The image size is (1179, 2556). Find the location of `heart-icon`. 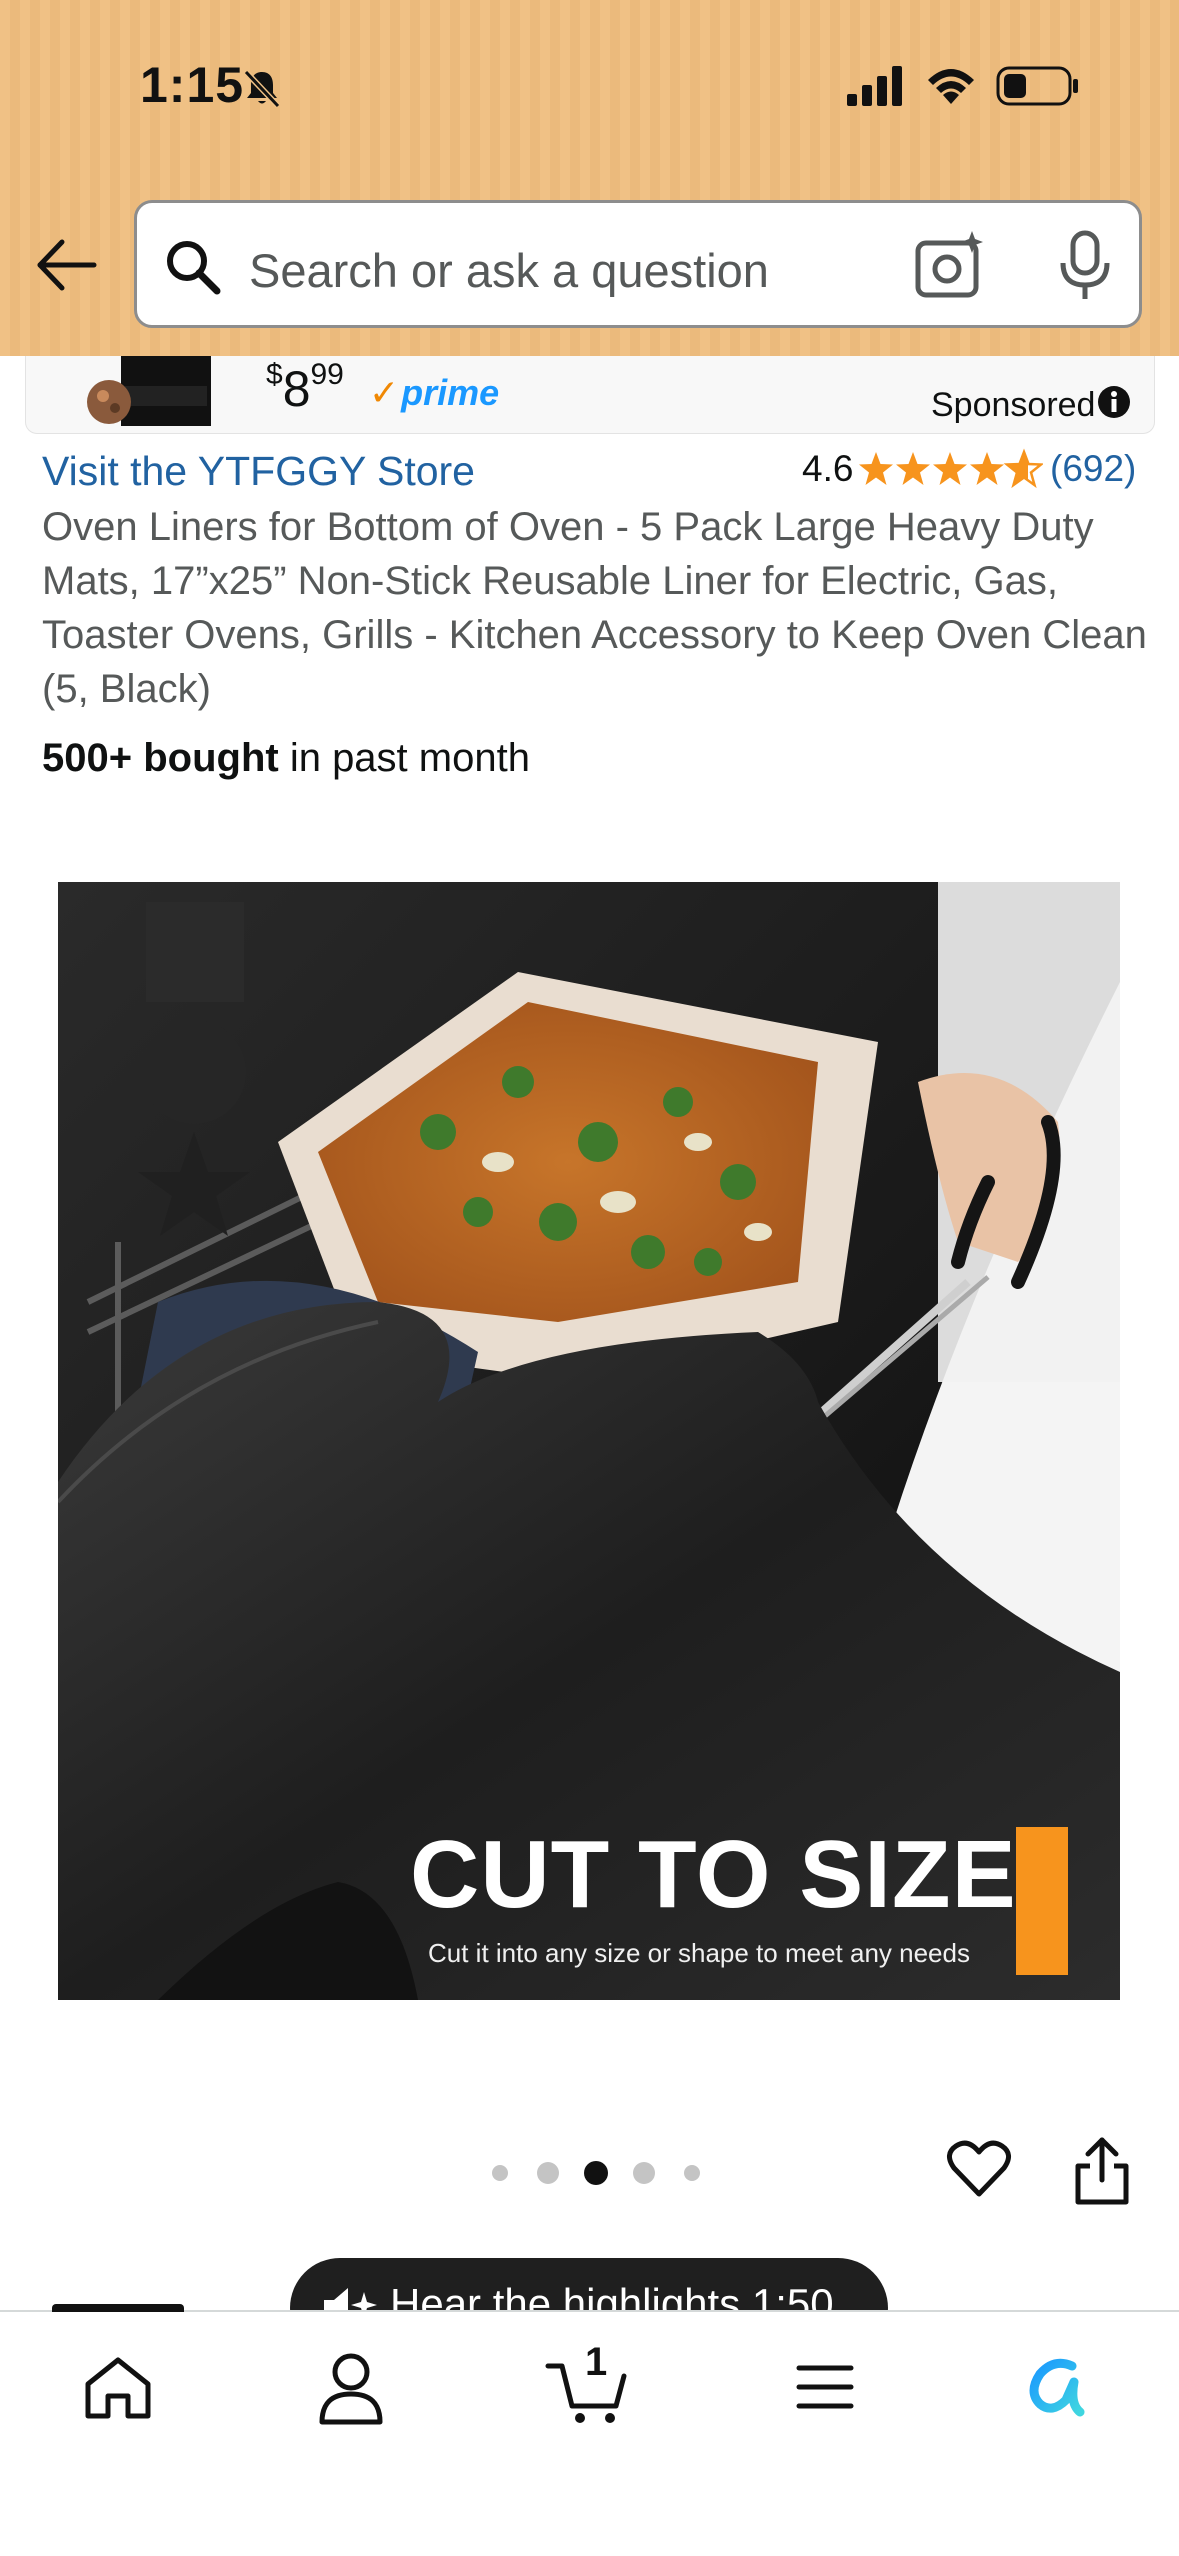

heart-icon is located at coordinates (979, 2169).